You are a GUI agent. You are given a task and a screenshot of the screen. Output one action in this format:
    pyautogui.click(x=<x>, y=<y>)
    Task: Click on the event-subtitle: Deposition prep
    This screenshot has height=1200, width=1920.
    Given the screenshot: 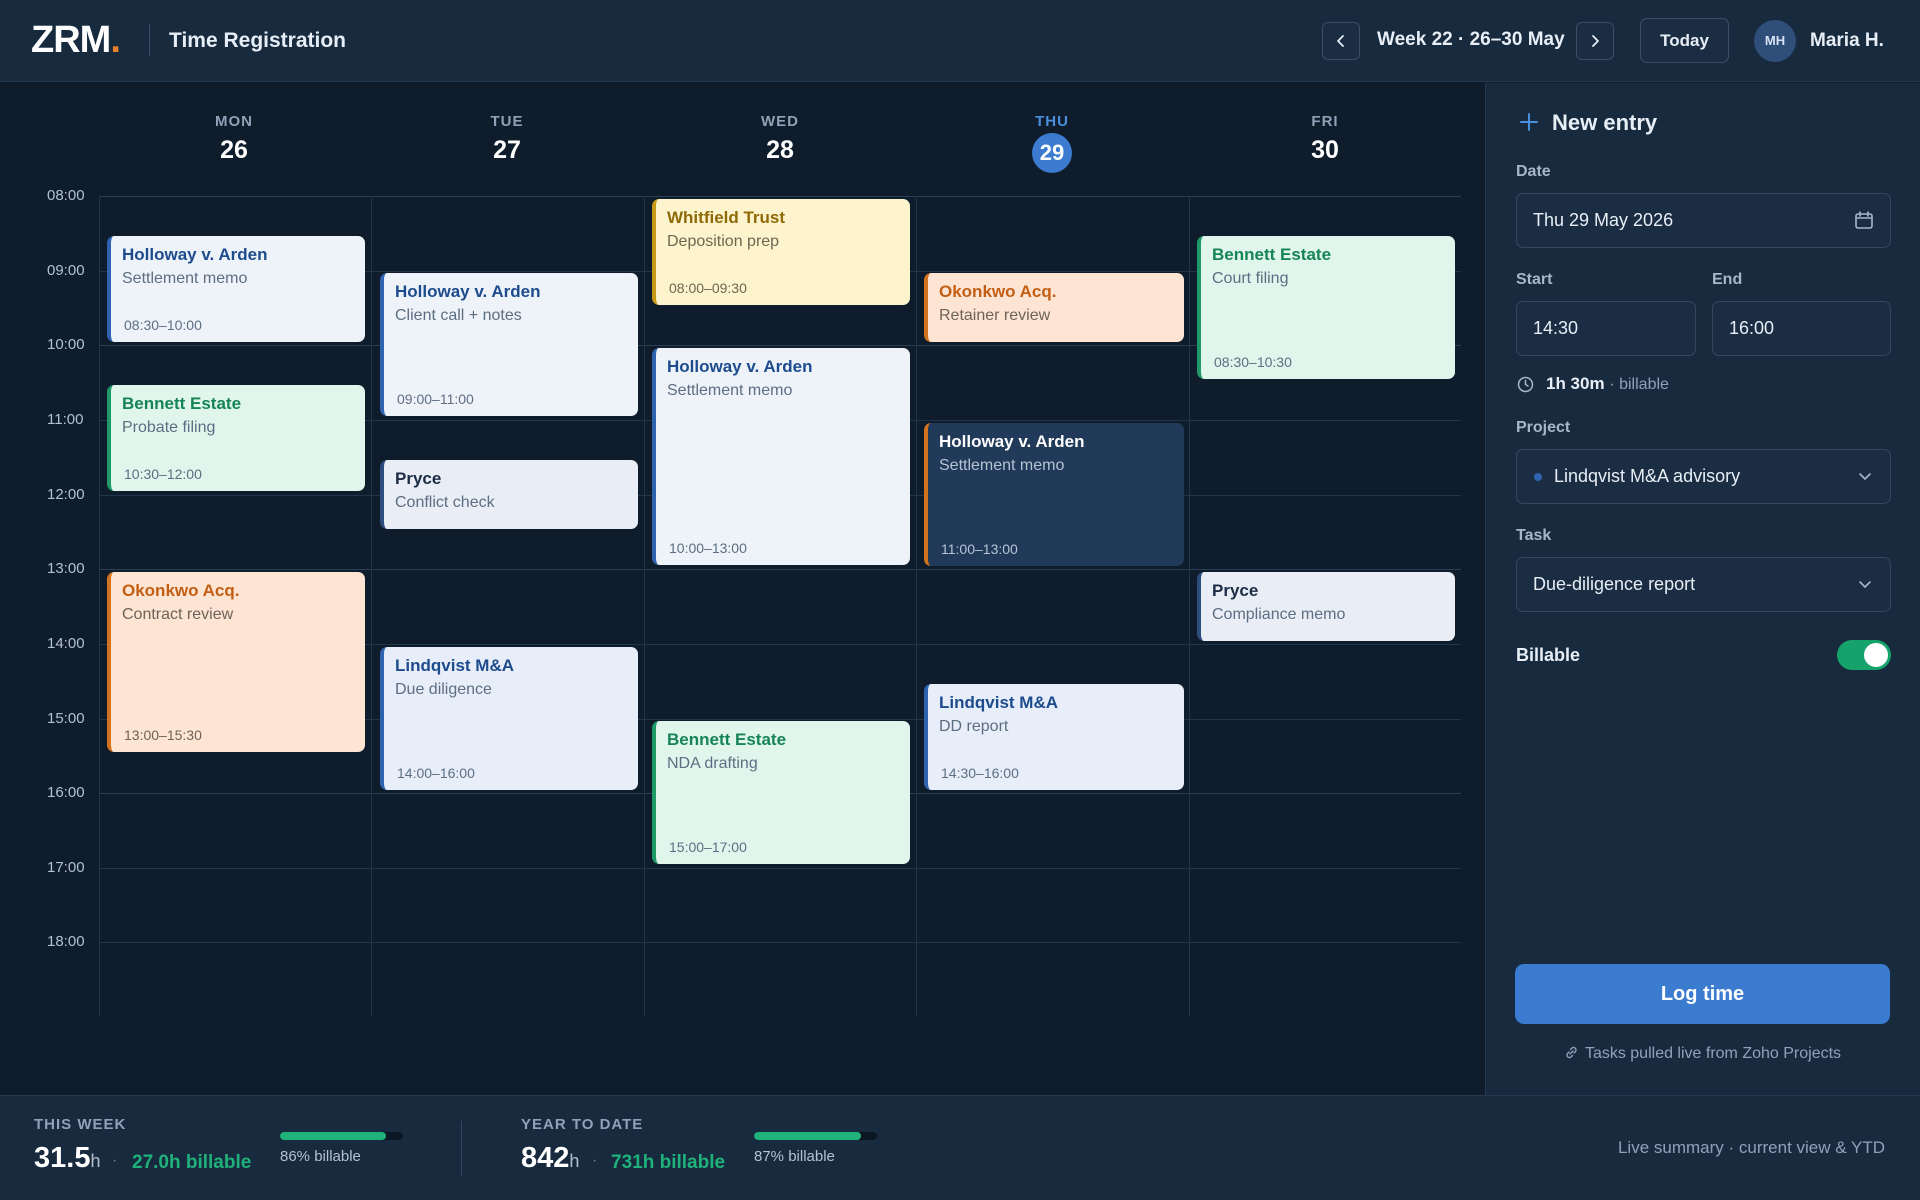 What is the action you would take?
    pyautogui.click(x=723, y=241)
    